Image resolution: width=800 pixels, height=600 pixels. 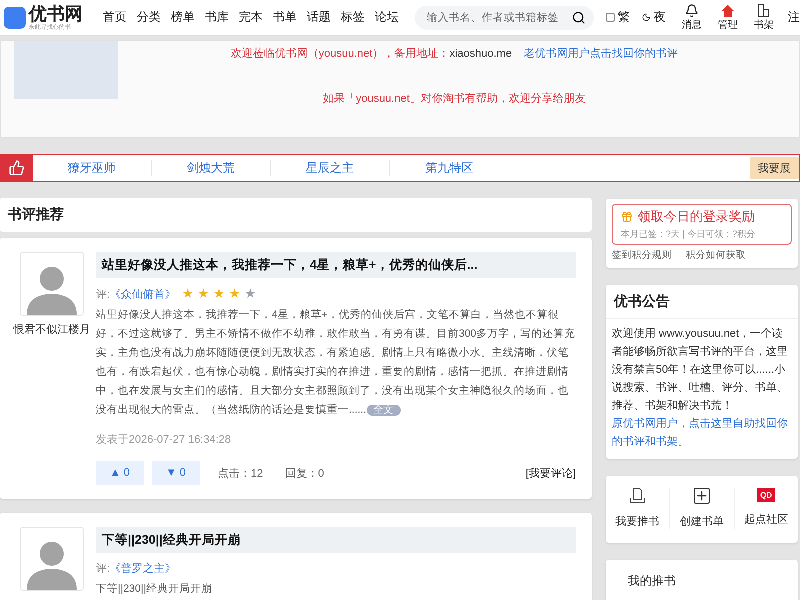 I want to click on square-icon, so click(x=610, y=17).